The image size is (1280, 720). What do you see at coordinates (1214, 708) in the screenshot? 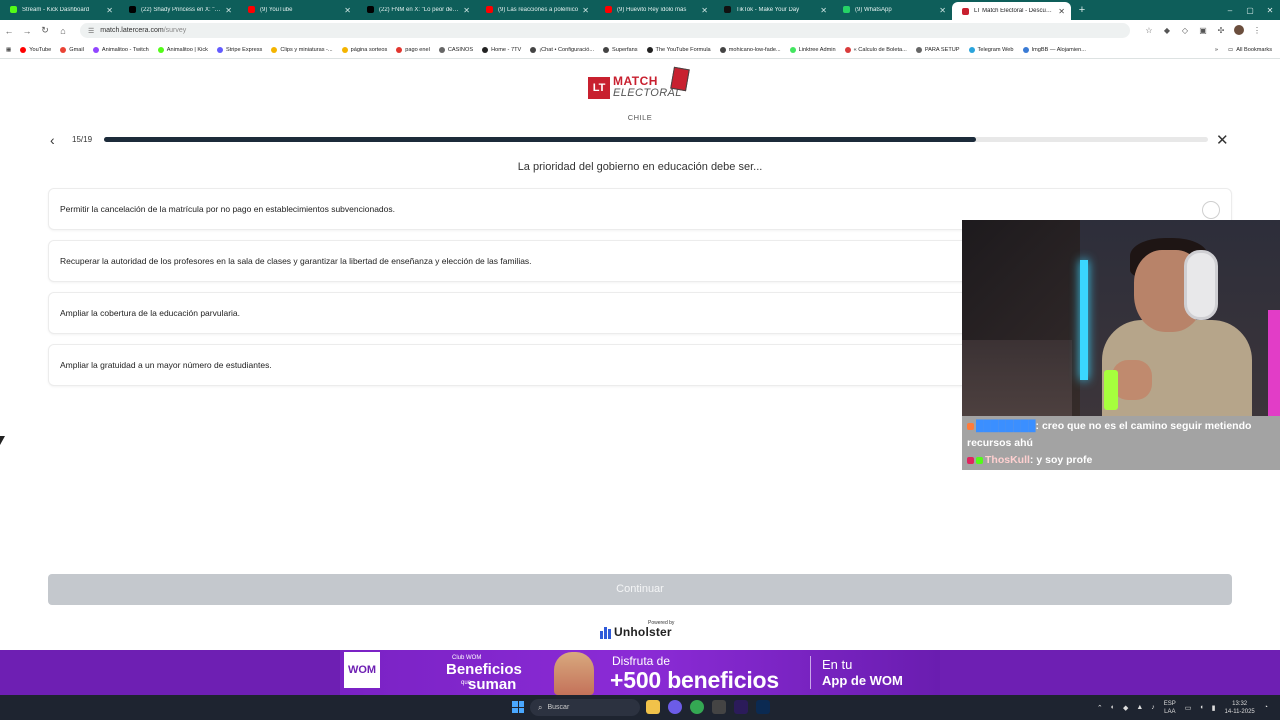
I see `battery-icon: ▮` at bounding box center [1214, 708].